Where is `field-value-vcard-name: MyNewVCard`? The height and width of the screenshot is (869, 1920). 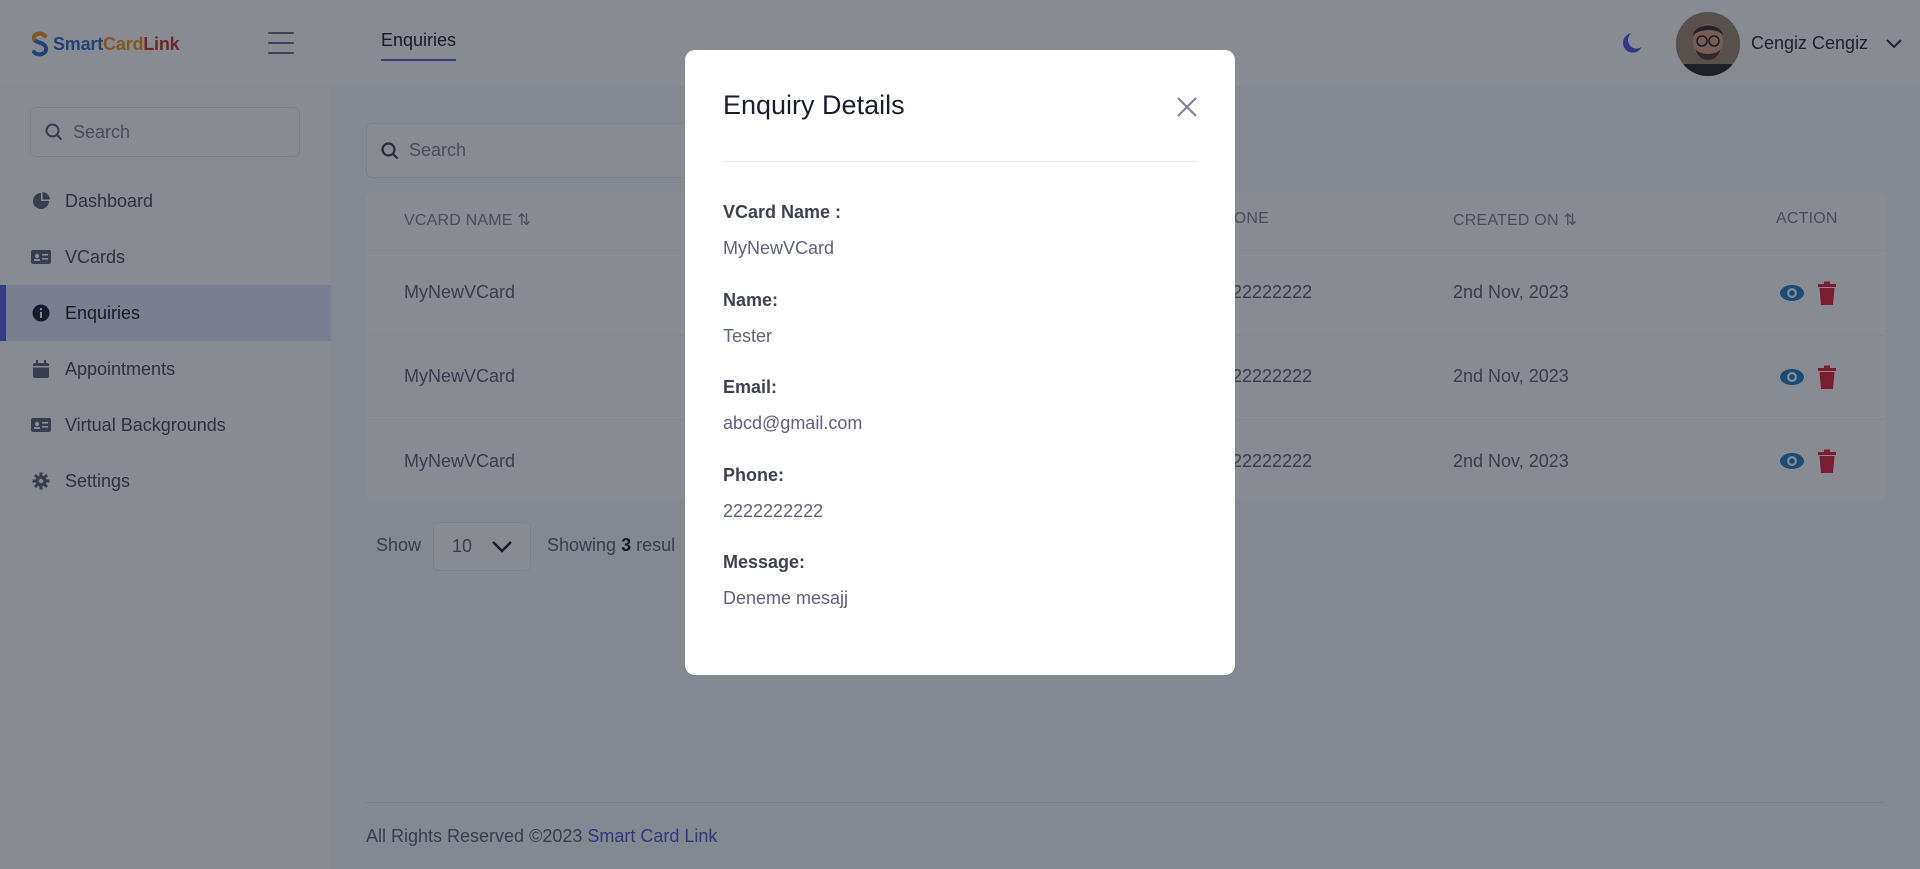
field-value-vcard-name: MyNewVCard is located at coordinates (779, 248).